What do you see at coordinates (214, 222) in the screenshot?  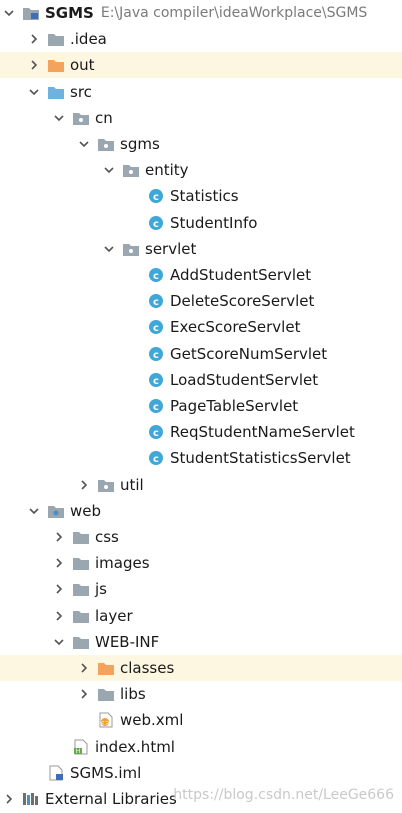 I see `tree-node-label: StudentInfo` at bounding box center [214, 222].